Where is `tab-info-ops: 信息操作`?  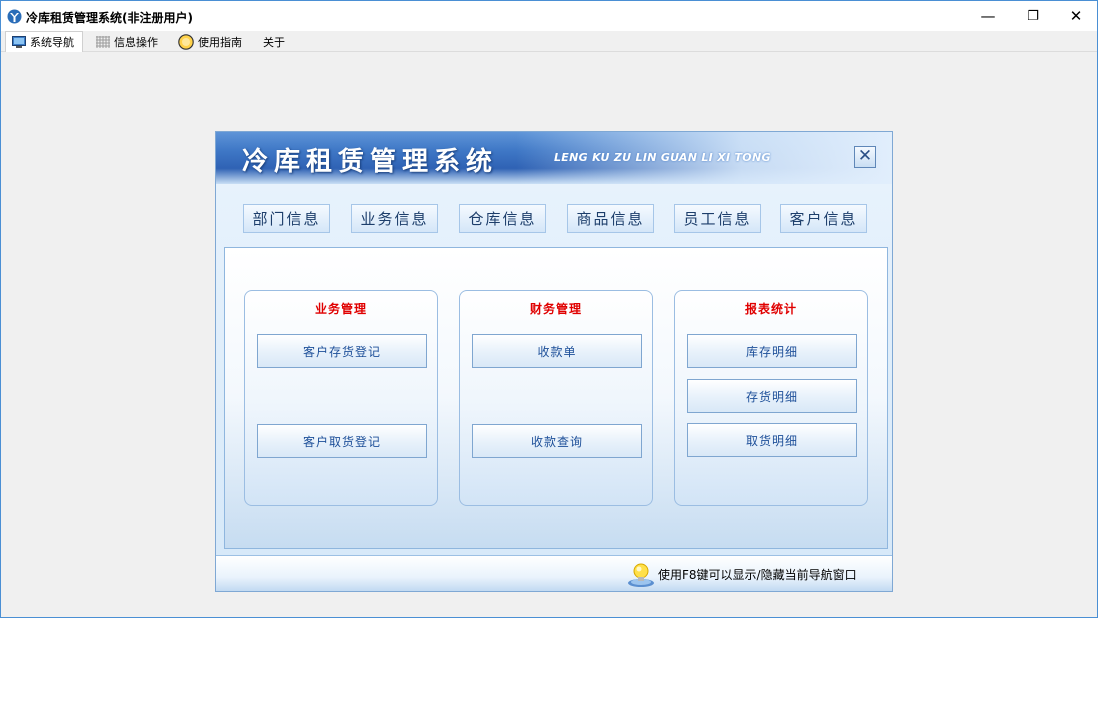
tab-info-ops: 信息操作 is located at coordinates (127, 41).